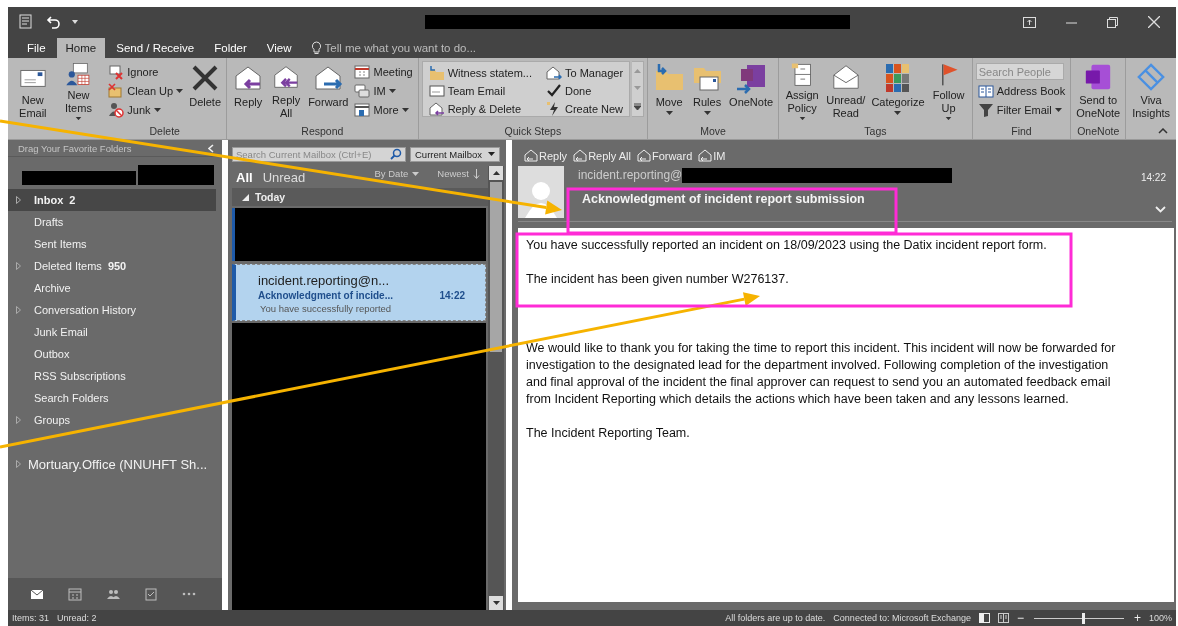  I want to click on scroll-up-icon, so click(496, 173).